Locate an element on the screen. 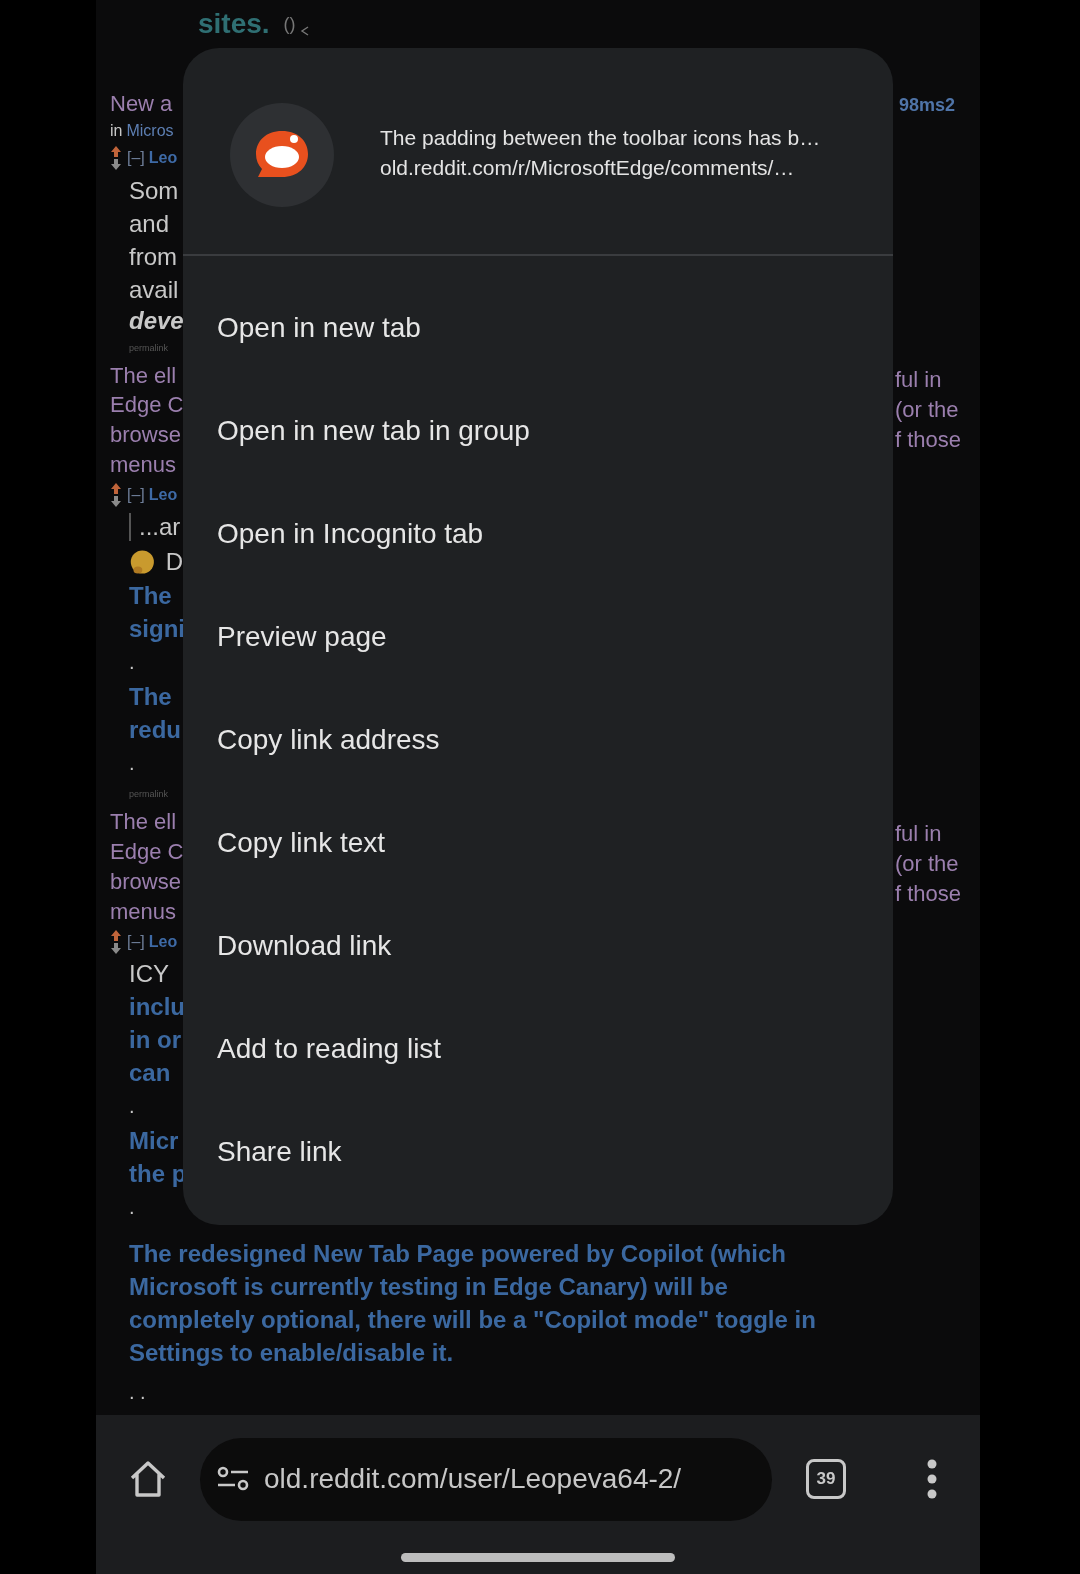 This screenshot has width=1080, height=1574. score-text: () is located at coordinates (289, 24).